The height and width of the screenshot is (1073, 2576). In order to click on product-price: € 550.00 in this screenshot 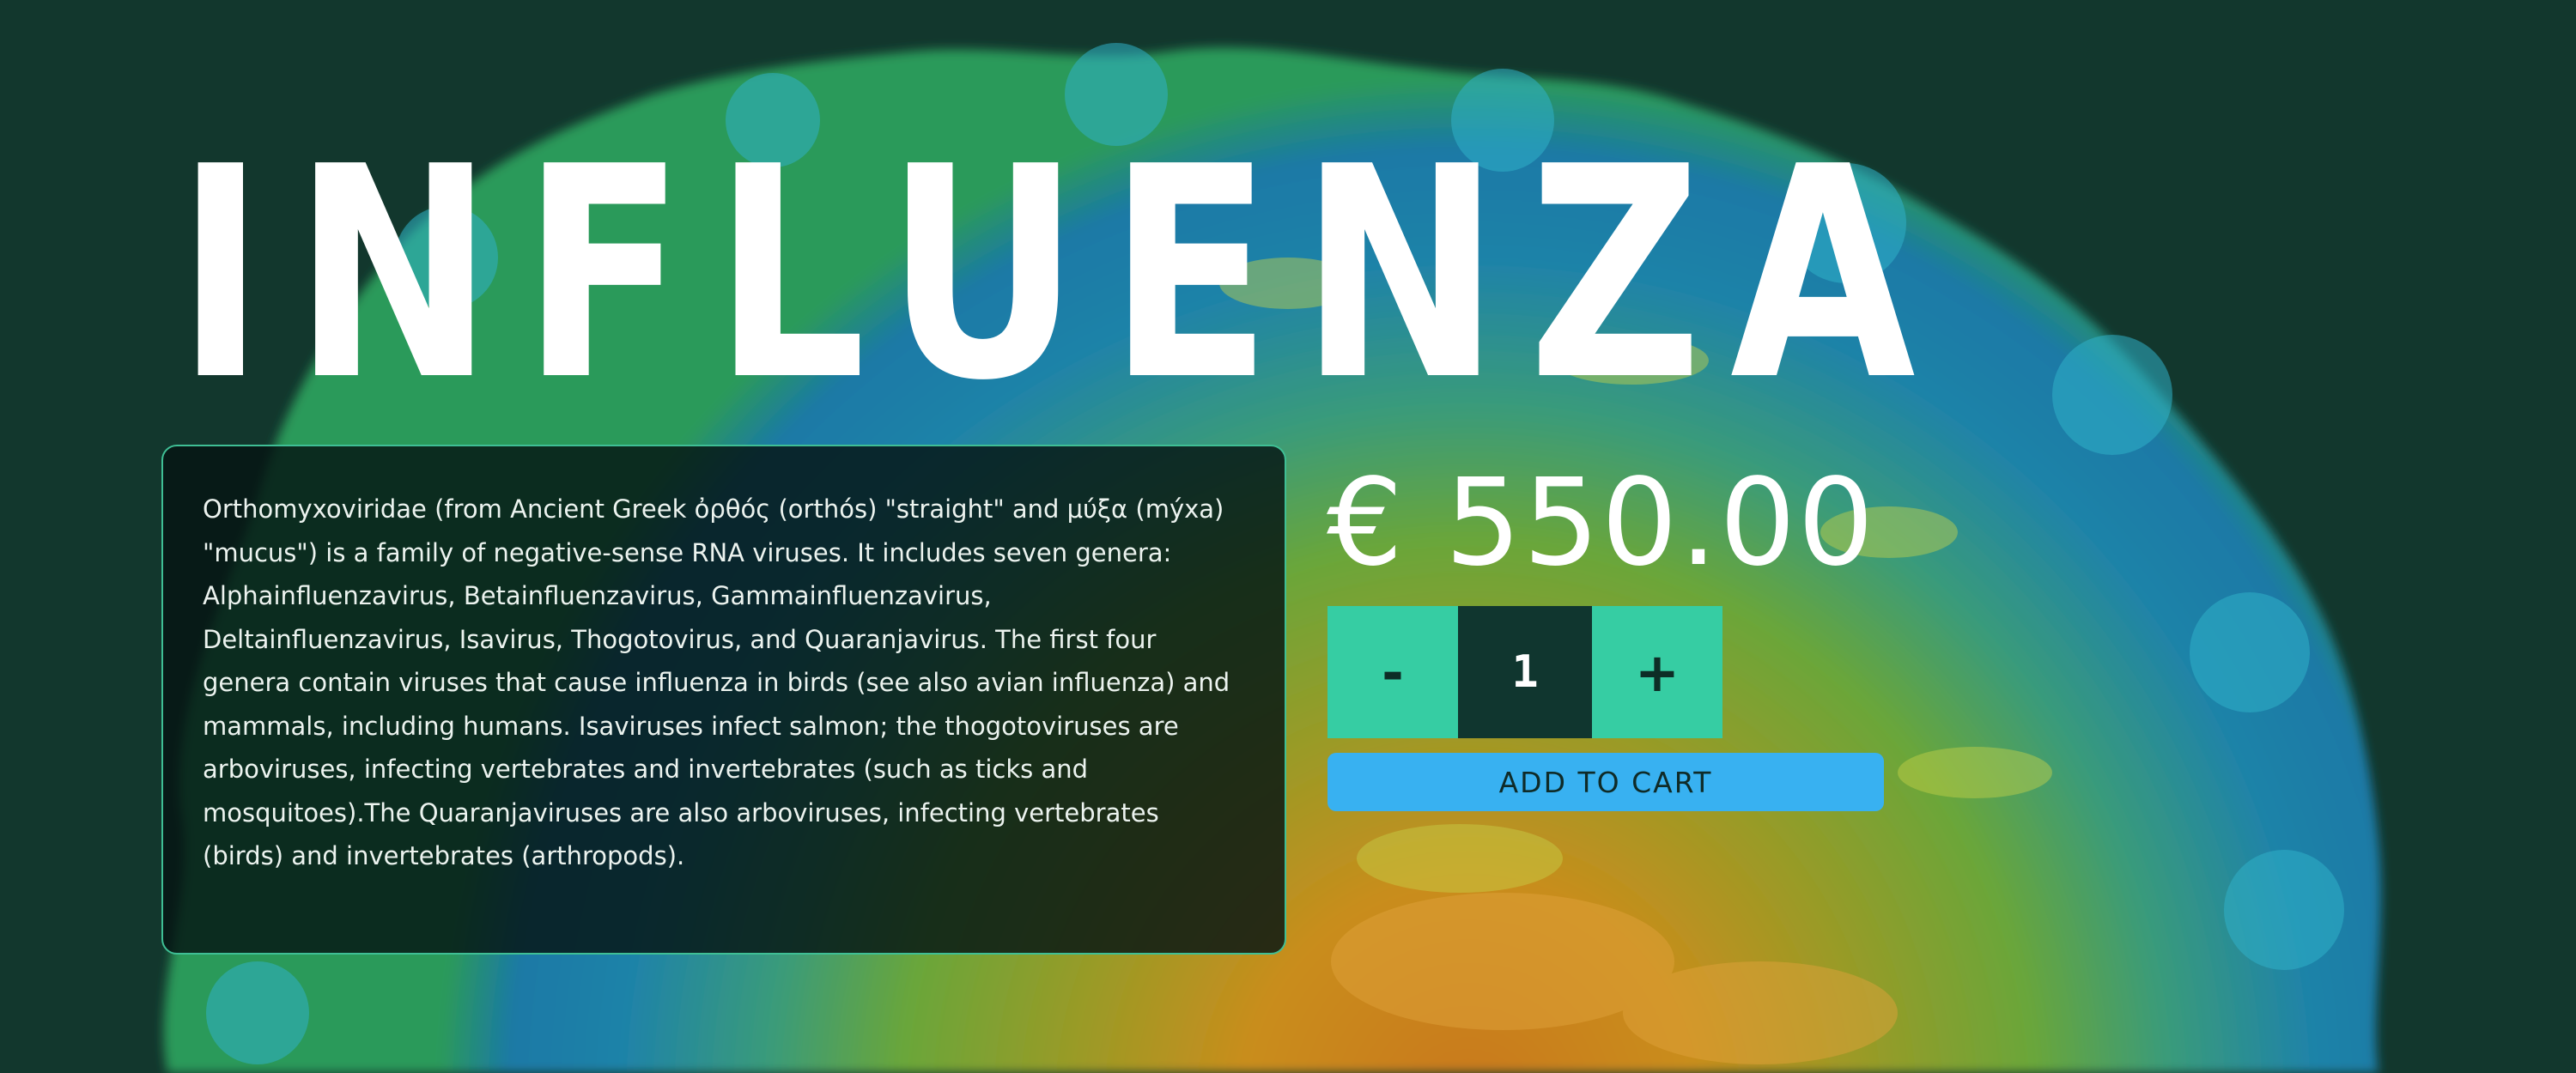, I will do `click(1601, 523)`.